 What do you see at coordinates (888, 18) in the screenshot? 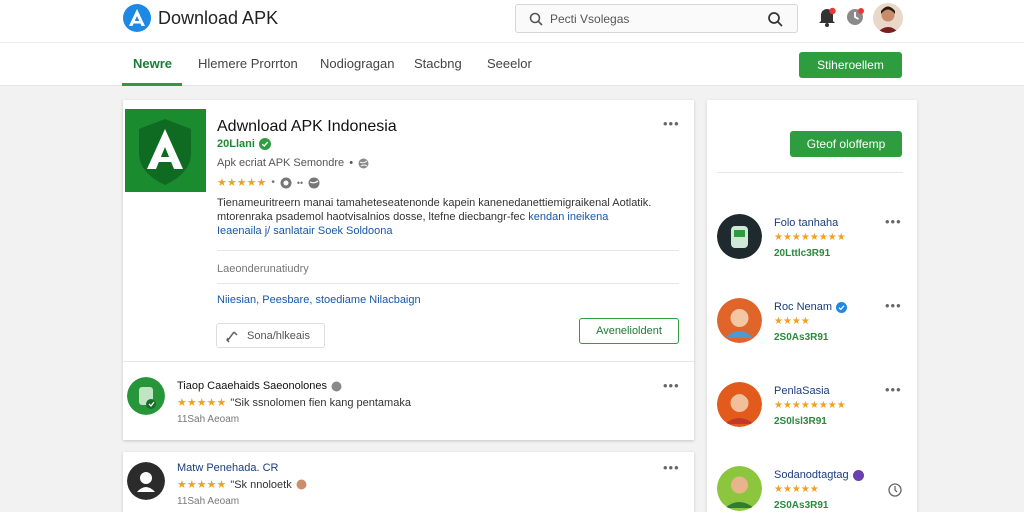
I see `user-avatar` at bounding box center [888, 18].